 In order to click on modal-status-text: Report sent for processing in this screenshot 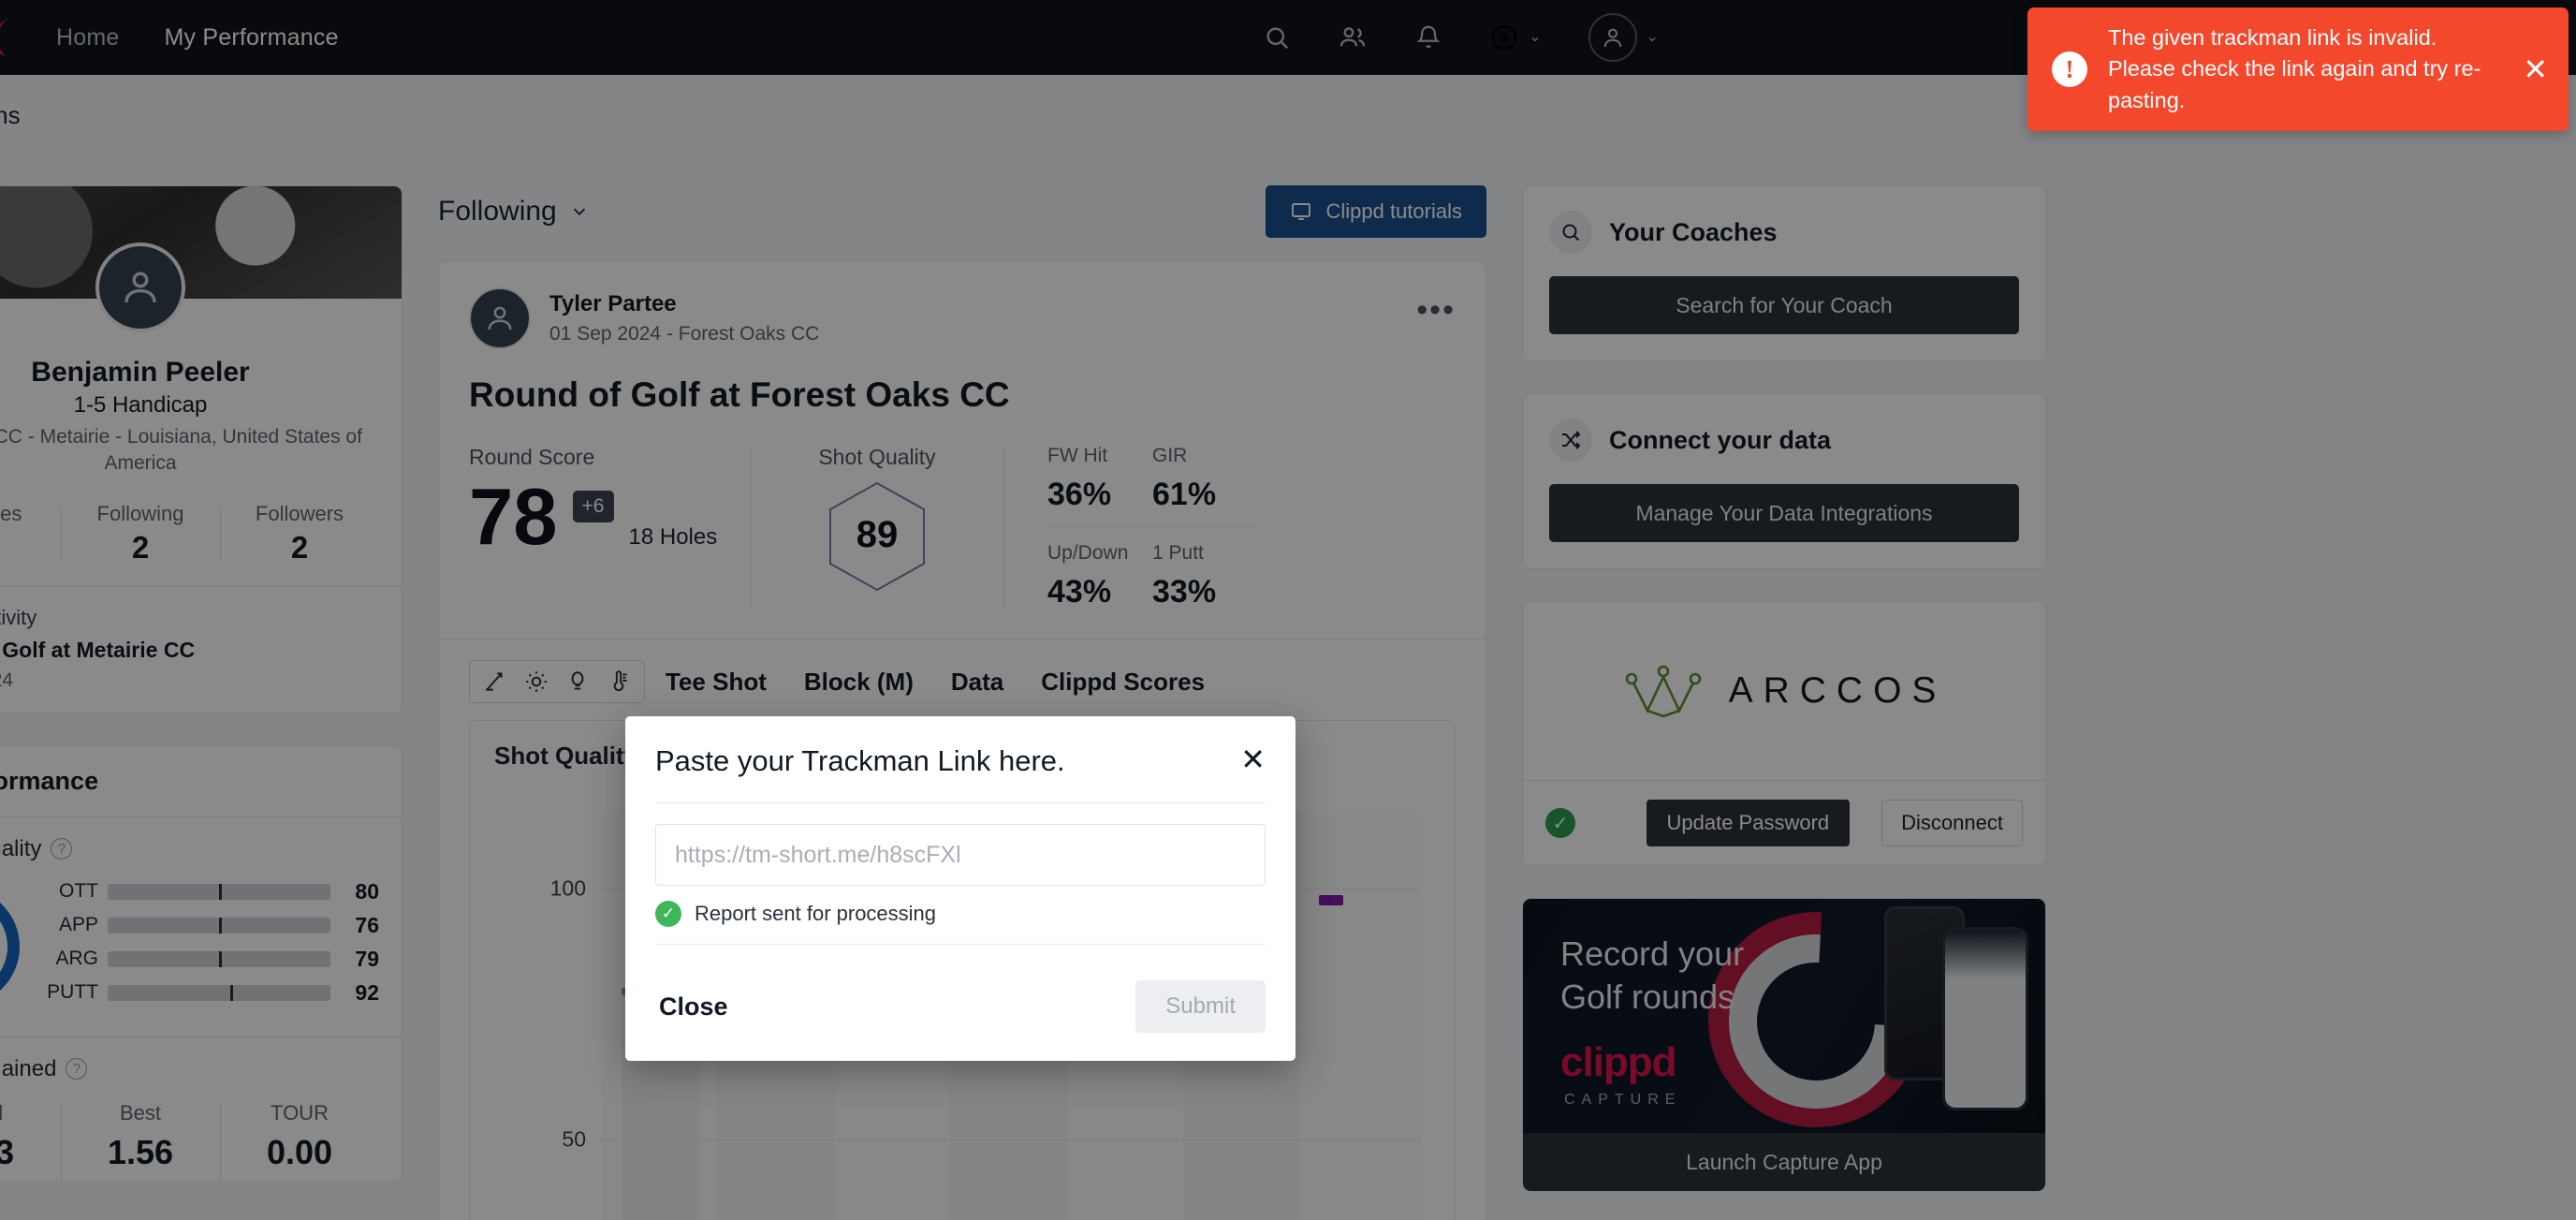, I will do `click(816, 913)`.